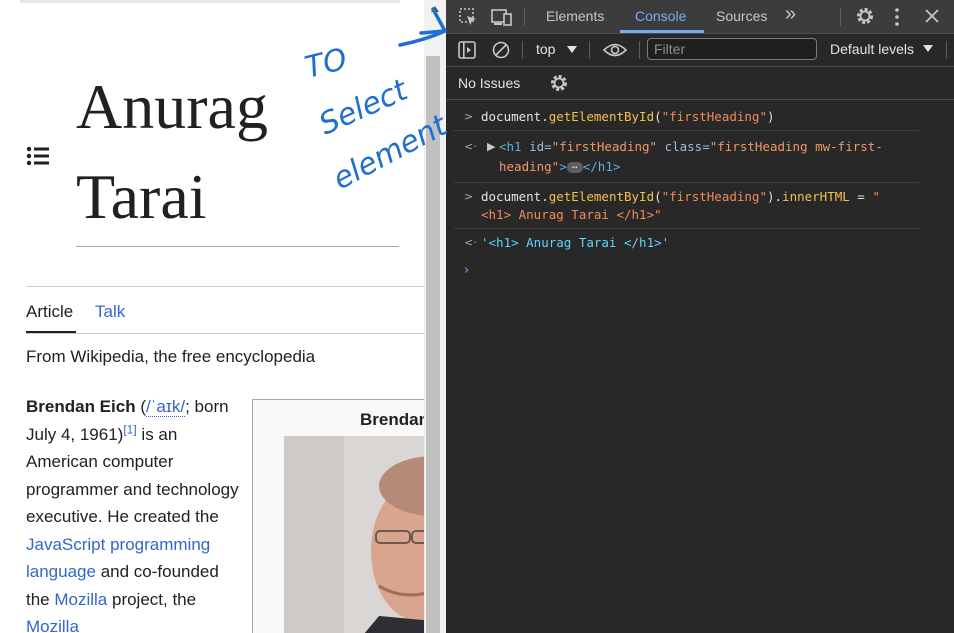  What do you see at coordinates (796, 146) in the screenshot?
I see `code-token-value: "firstHeading mw-first-` at bounding box center [796, 146].